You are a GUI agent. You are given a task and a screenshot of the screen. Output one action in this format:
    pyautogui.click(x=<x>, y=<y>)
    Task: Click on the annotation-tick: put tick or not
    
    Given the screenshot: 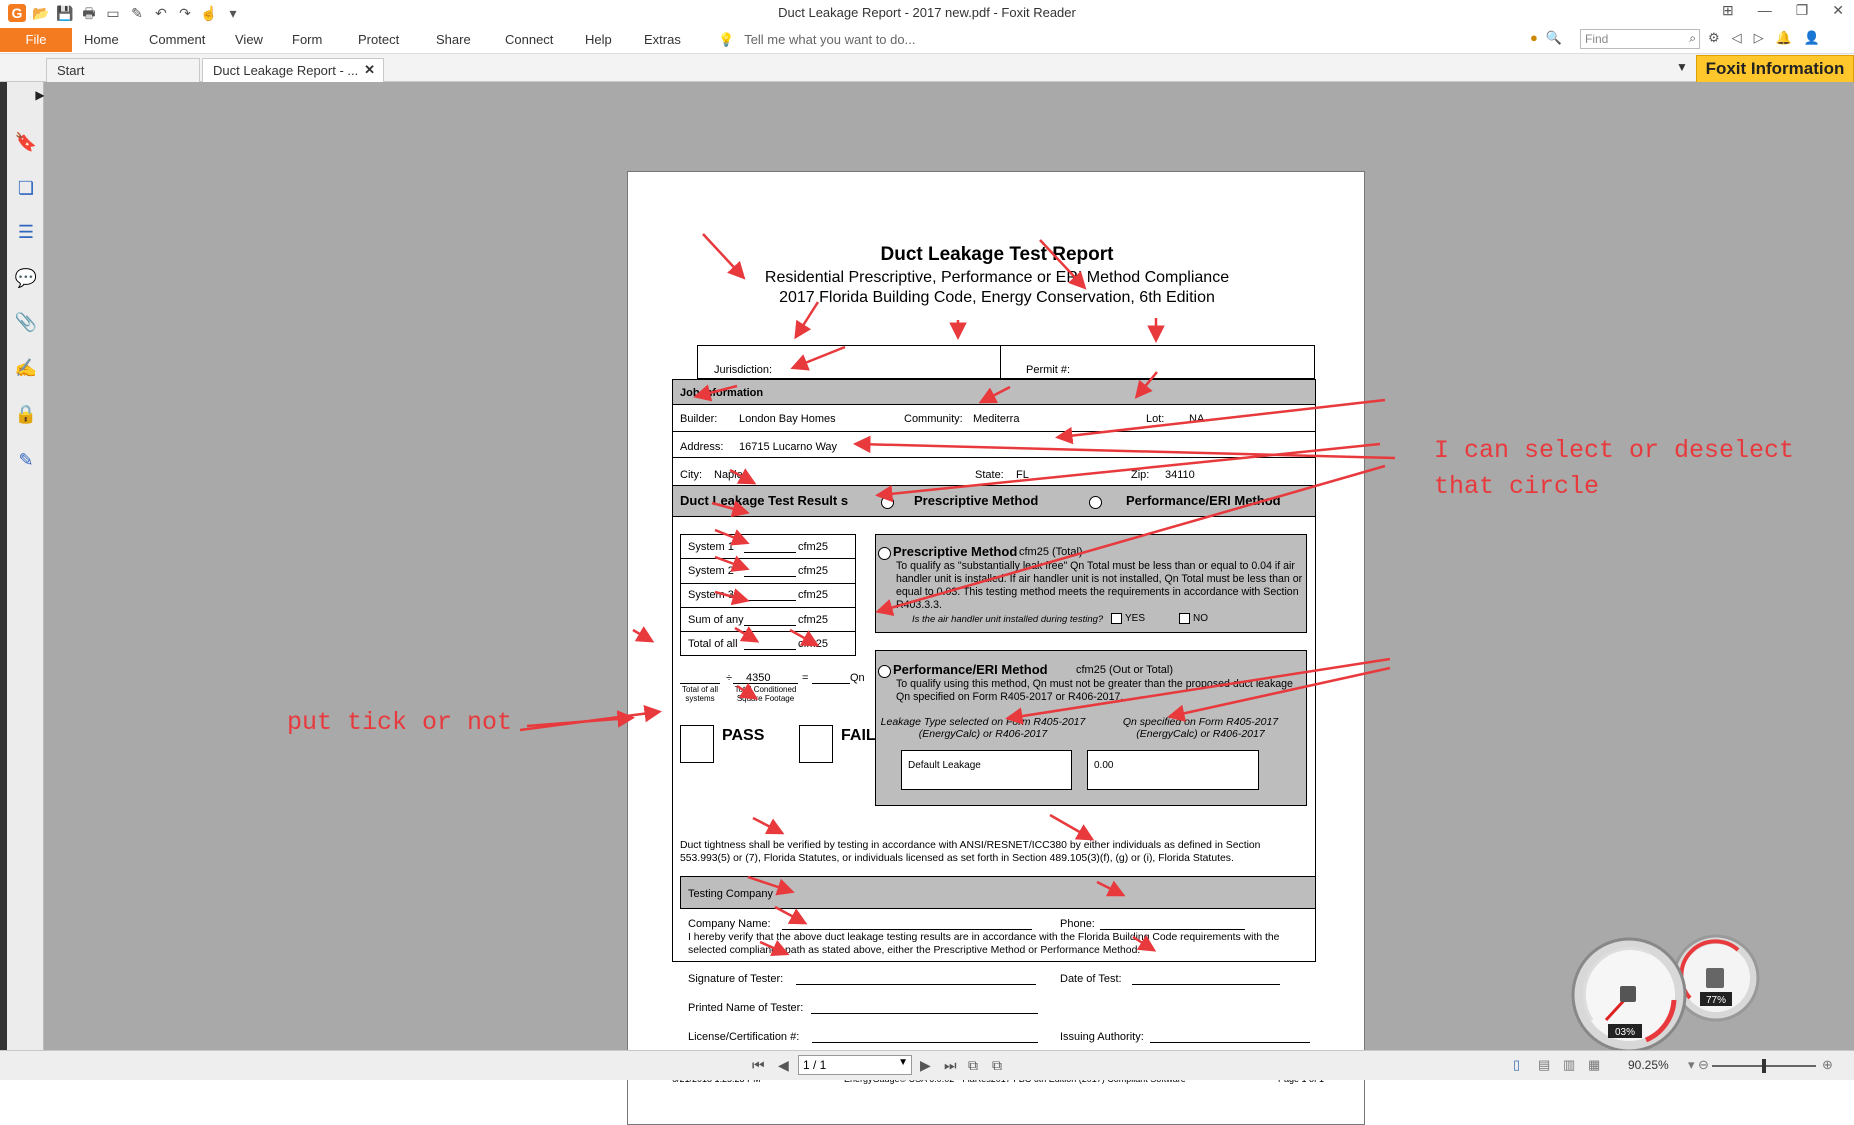 What is the action you would take?
    pyautogui.click(x=400, y=722)
    